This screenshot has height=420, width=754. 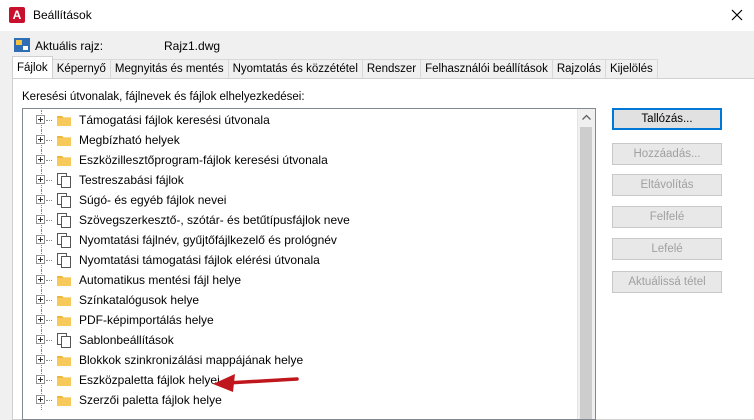 I want to click on vertical-scrollbar, so click(x=586, y=264).